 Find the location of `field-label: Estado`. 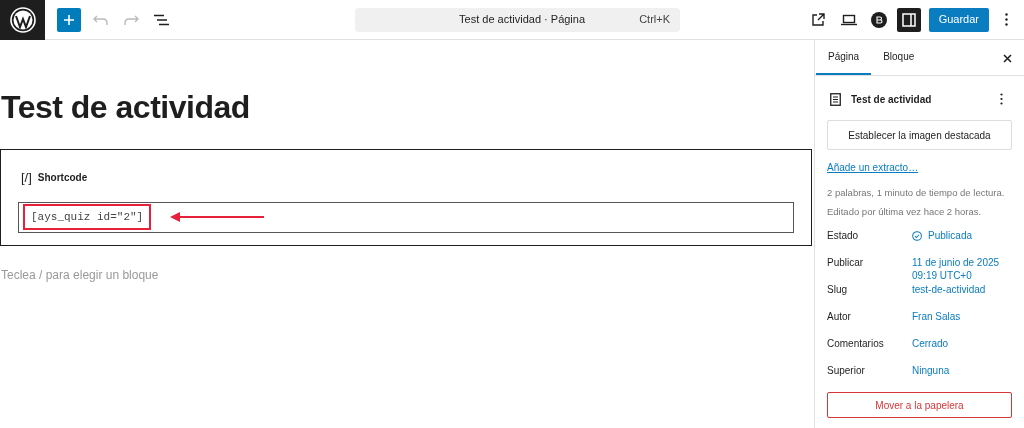

field-label: Estado is located at coordinates (843, 235).